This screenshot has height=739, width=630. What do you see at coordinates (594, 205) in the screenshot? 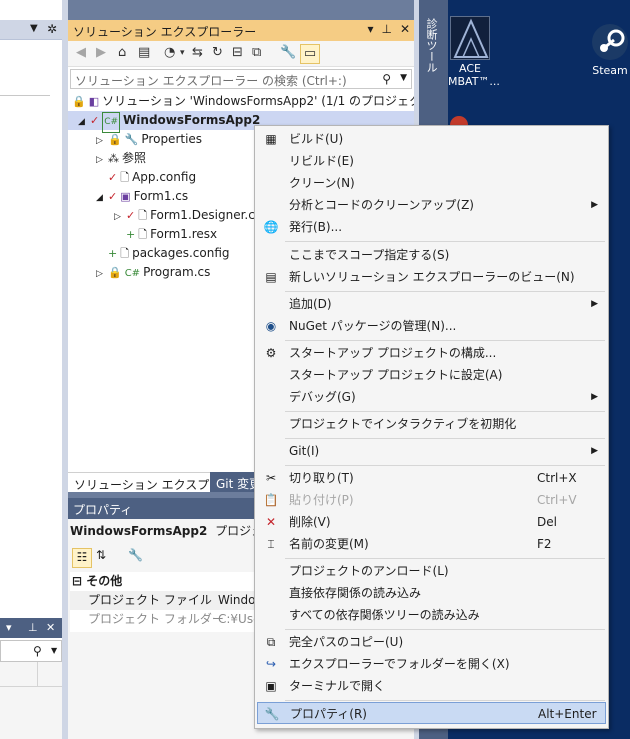
I see `submenu-arrow-icon: ▶` at bounding box center [594, 205].